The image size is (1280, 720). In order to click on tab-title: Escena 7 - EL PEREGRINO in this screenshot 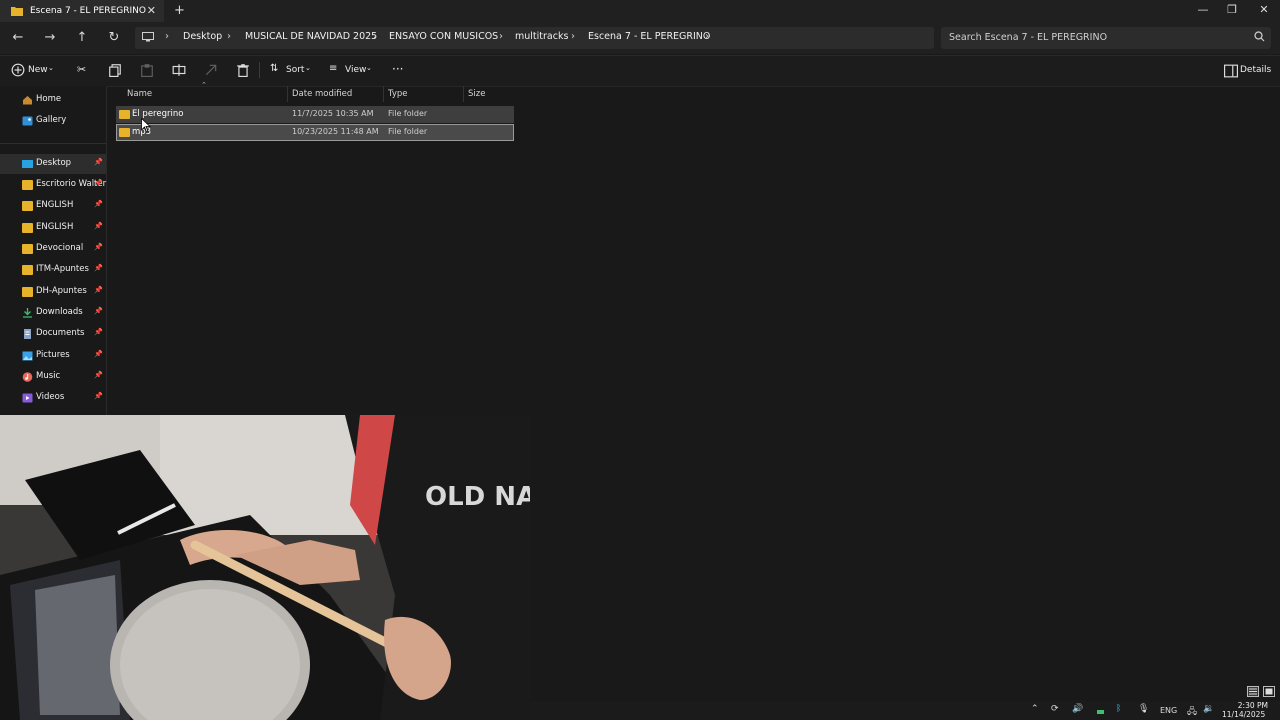, I will do `click(88, 11)`.